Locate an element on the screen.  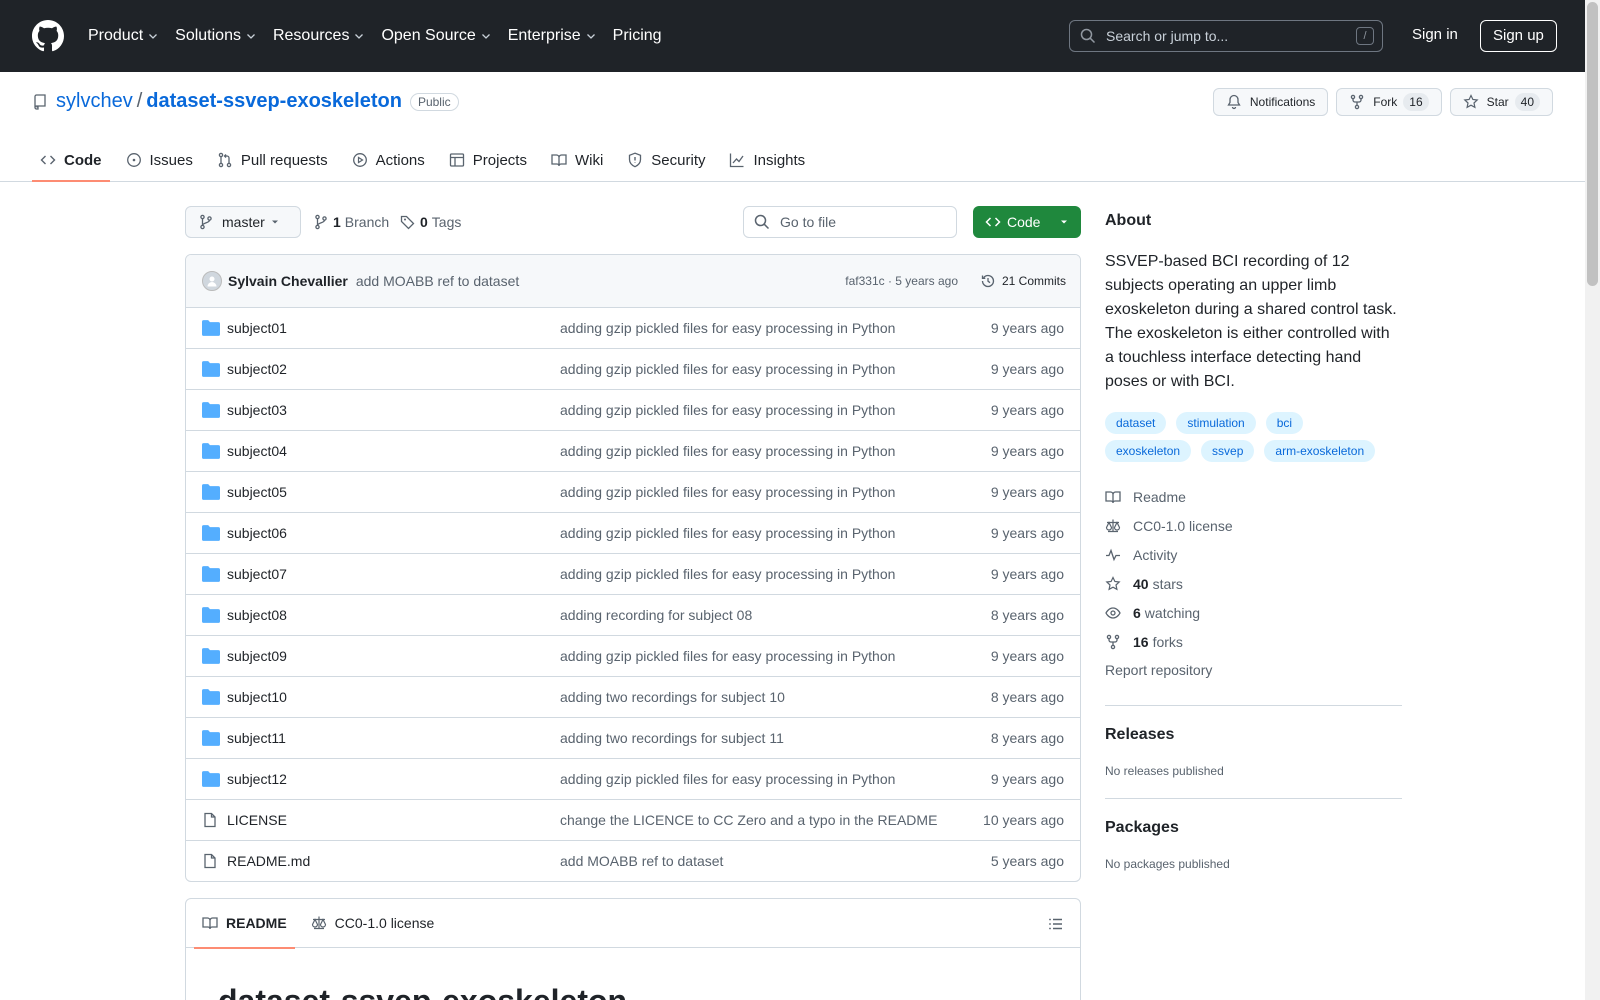
tab-insights: Insights is located at coordinates (767, 160).